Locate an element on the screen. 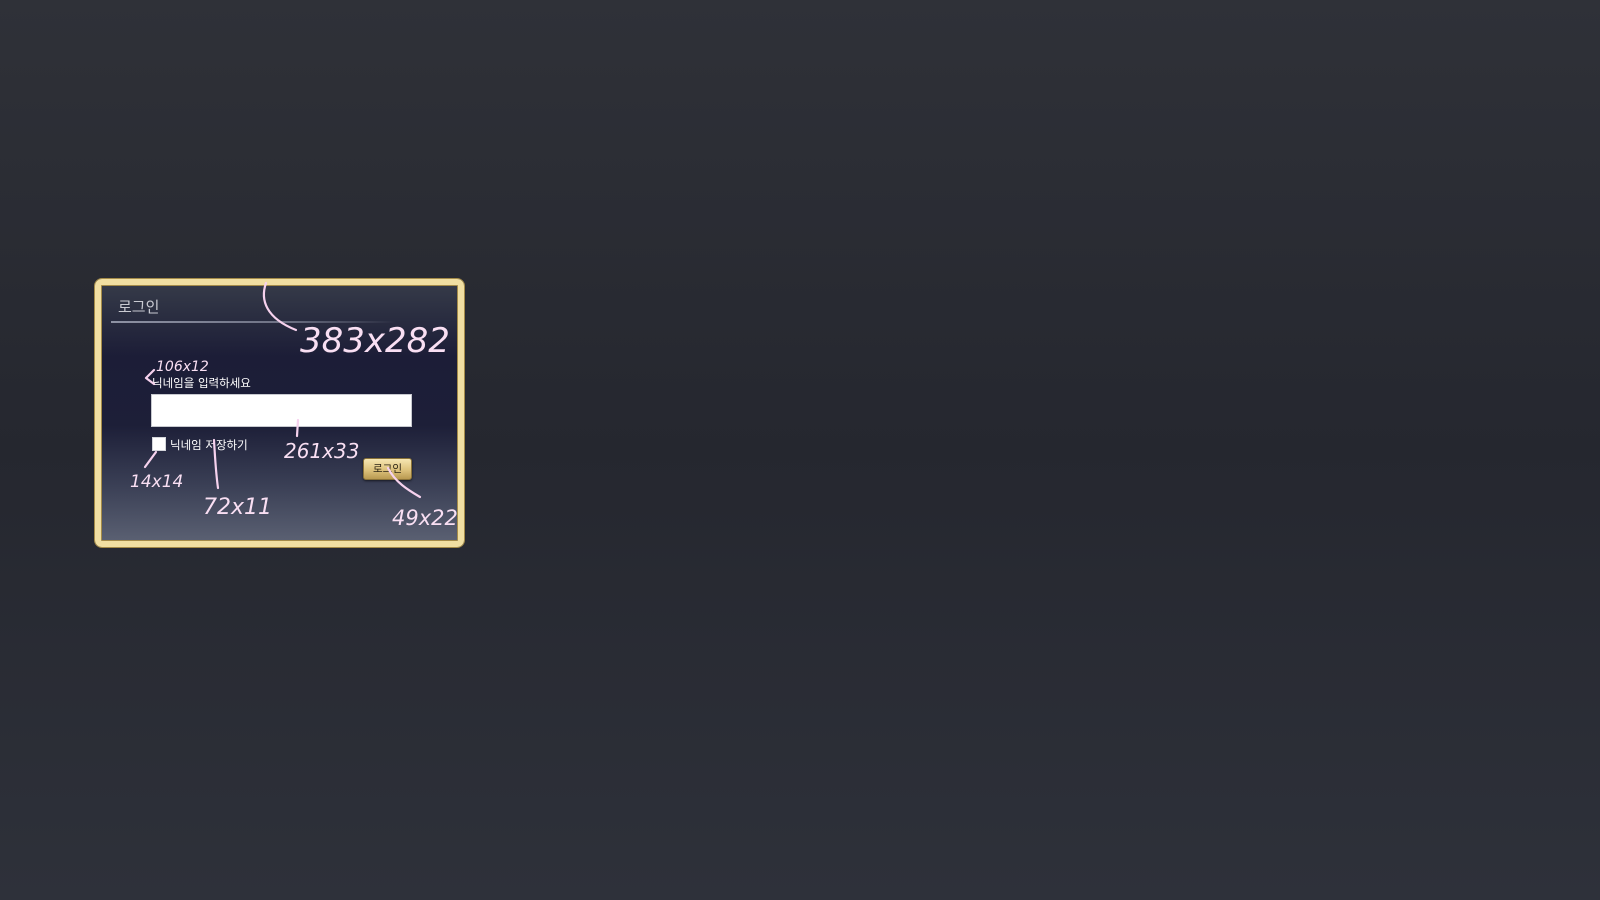  login-dialog: 로그인 닉네임을 입력하세요 닉네임 저장하기 로그인 is located at coordinates (279, 413).